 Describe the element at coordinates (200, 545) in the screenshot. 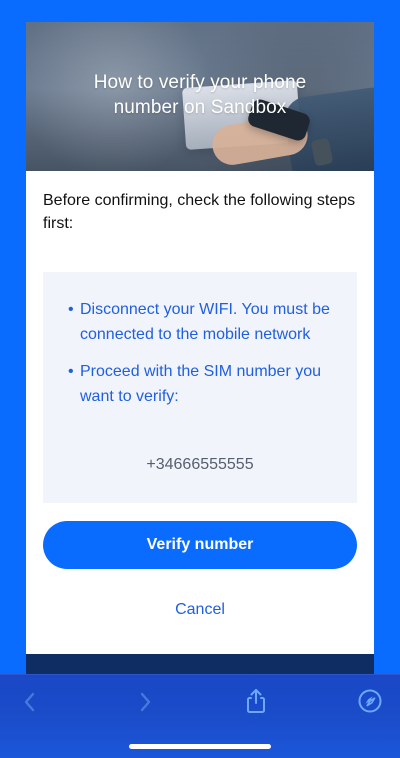

I see `verify-number-button: Verify number` at that location.